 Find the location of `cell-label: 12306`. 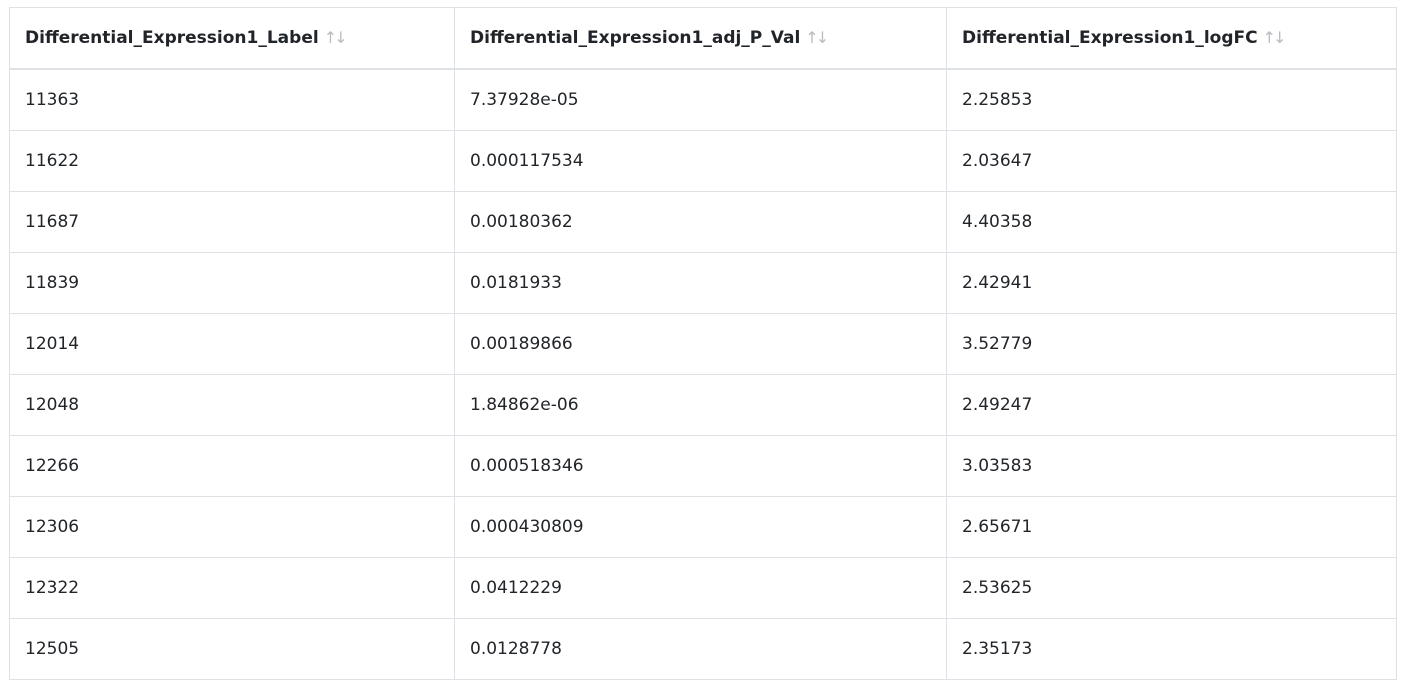

cell-label: 12306 is located at coordinates (232, 527).